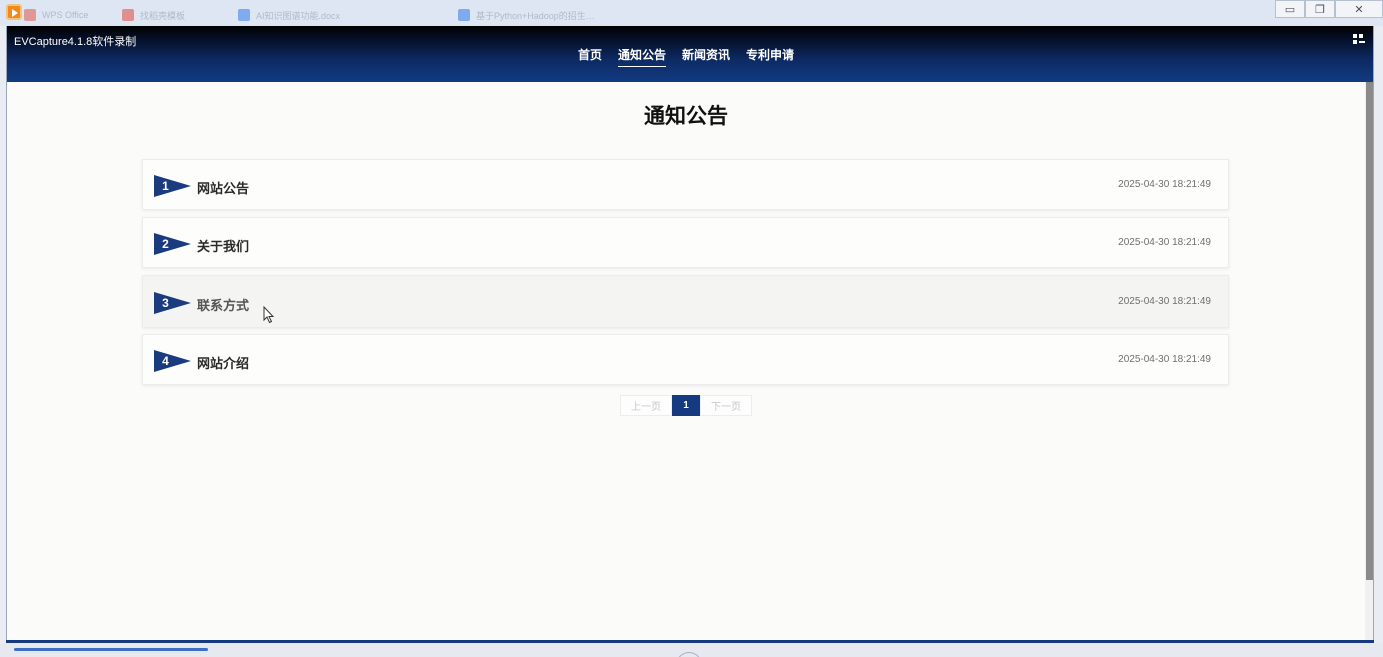 This screenshot has width=1383, height=657. Describe the element at coordinates (1290, 9) in the screenshot. I see `minimize-button: ▭` at that location.